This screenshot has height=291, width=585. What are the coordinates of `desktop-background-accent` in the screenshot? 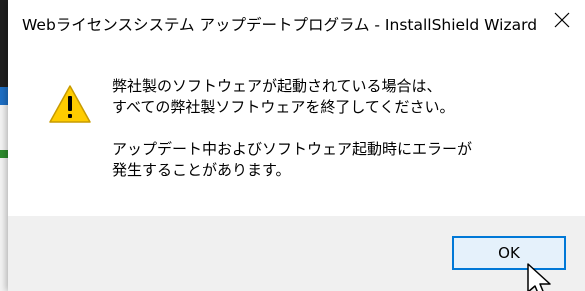 It's located at (4, 154).